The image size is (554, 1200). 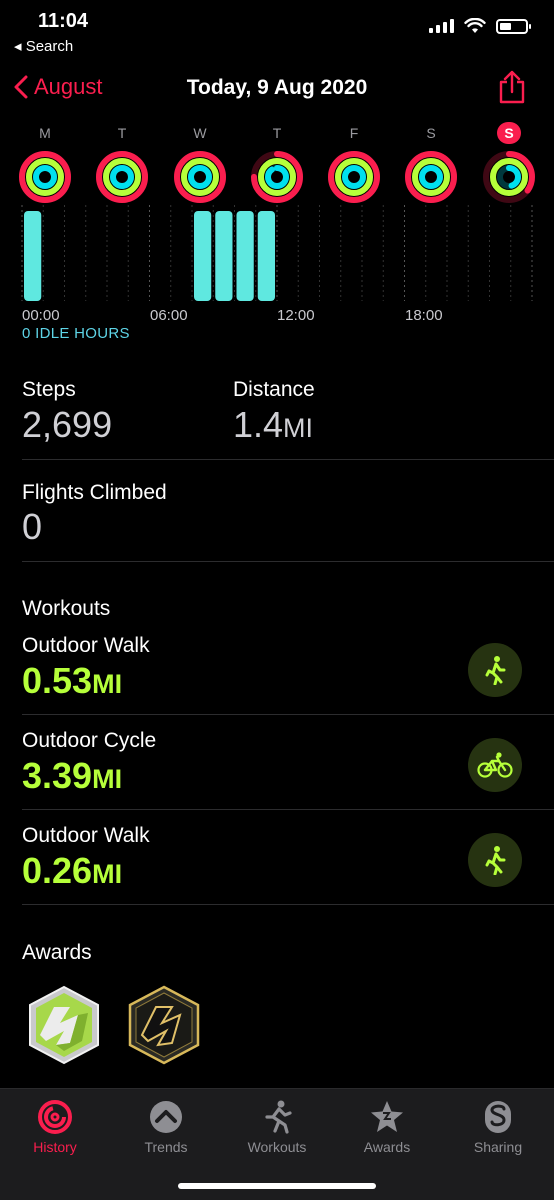 I want to click on week-day-3: T, so click(x=277, y=163).